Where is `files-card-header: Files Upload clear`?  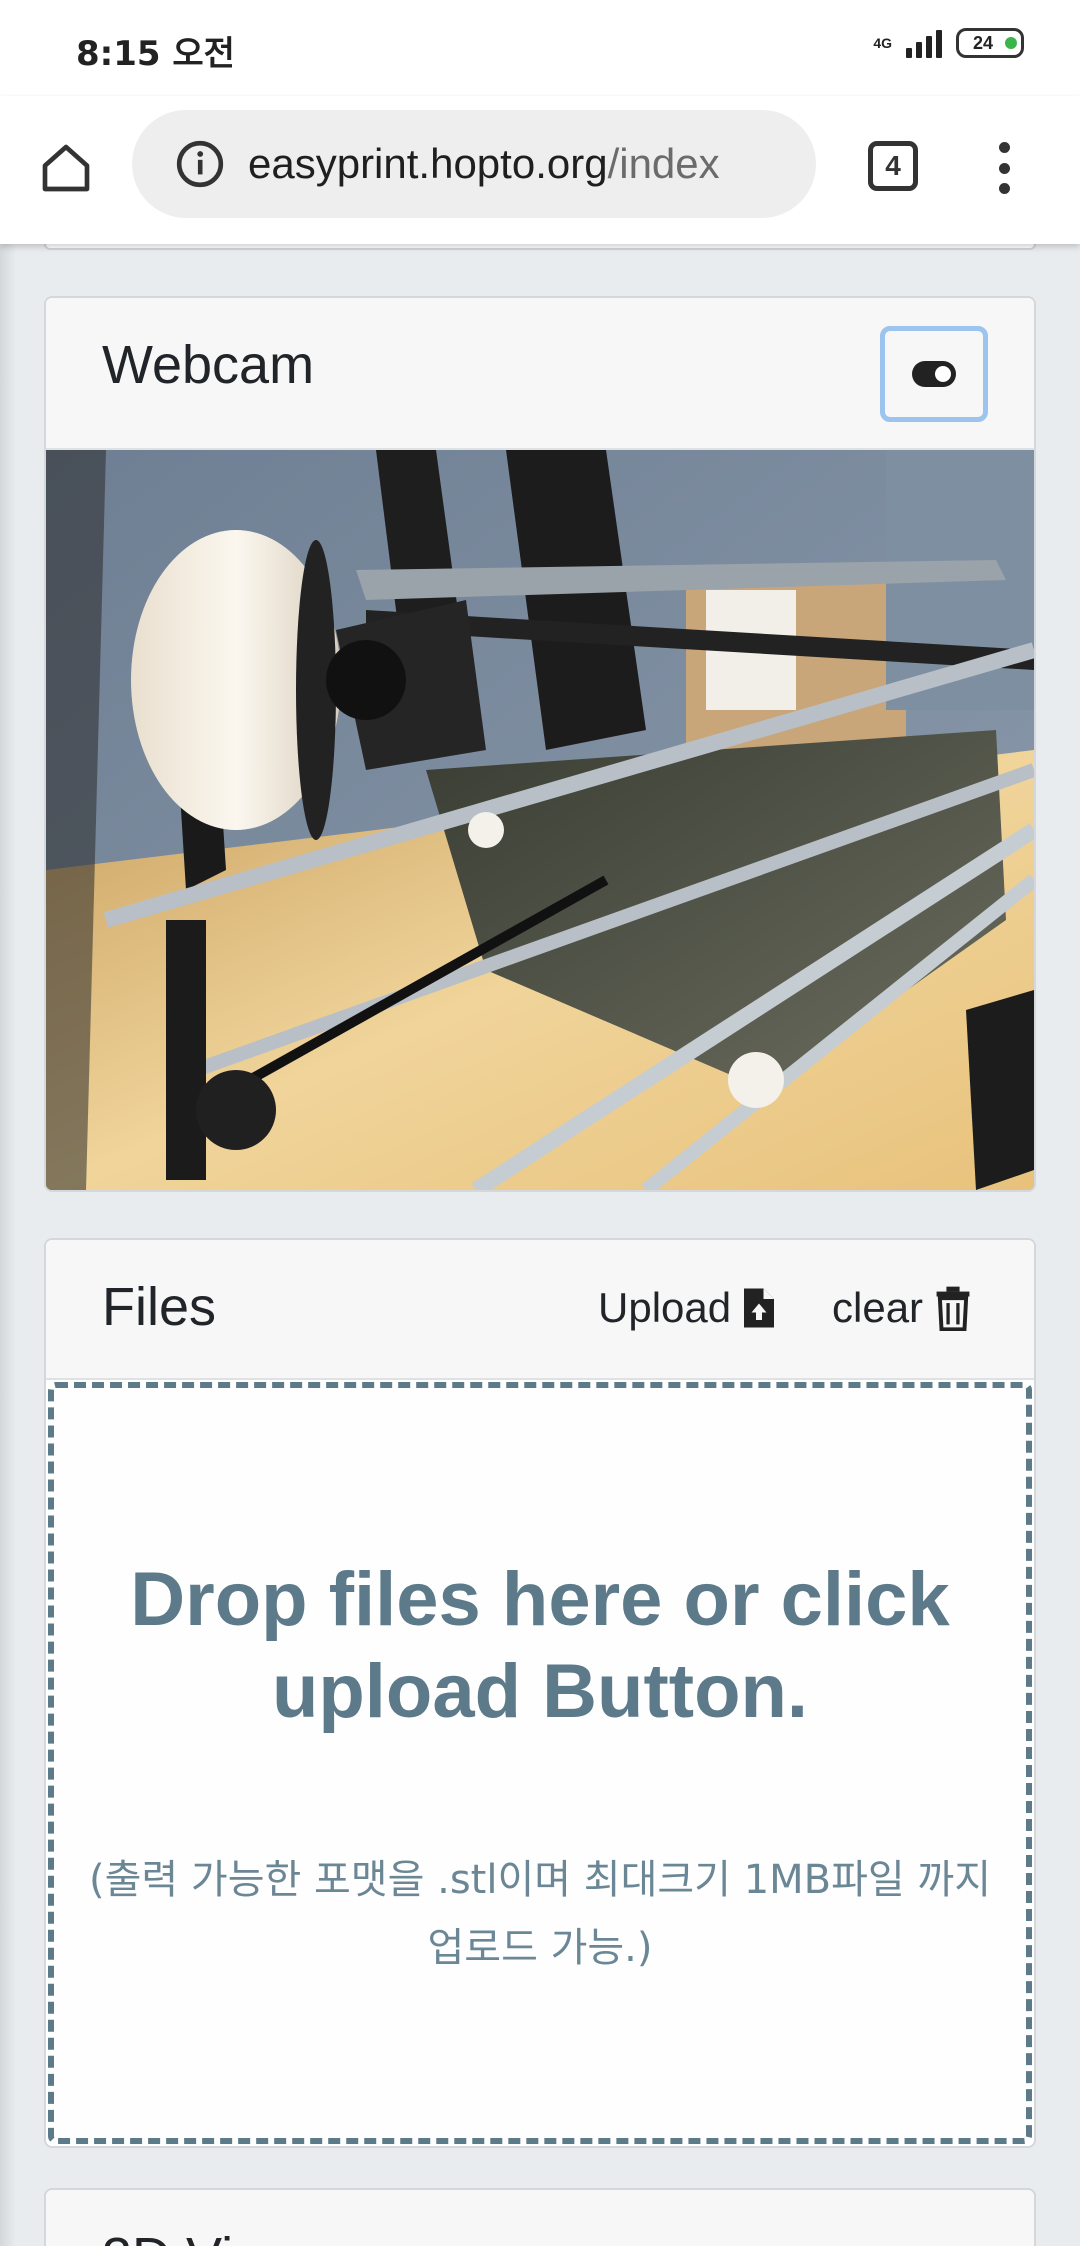 files-card-header: Files Upload clear is located at coordinates (540, 1310).